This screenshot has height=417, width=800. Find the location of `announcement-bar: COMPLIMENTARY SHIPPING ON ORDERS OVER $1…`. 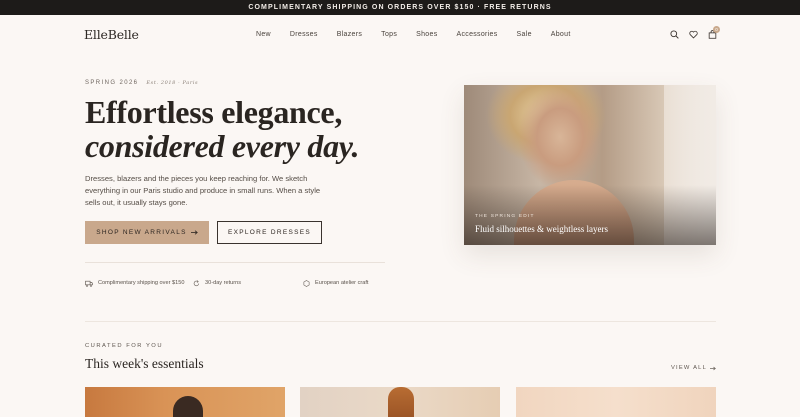

announcement-bar: COMPLIMENTARY SHIPPING ON ORDERS OVER $1… is located at coordinates (400, 7).